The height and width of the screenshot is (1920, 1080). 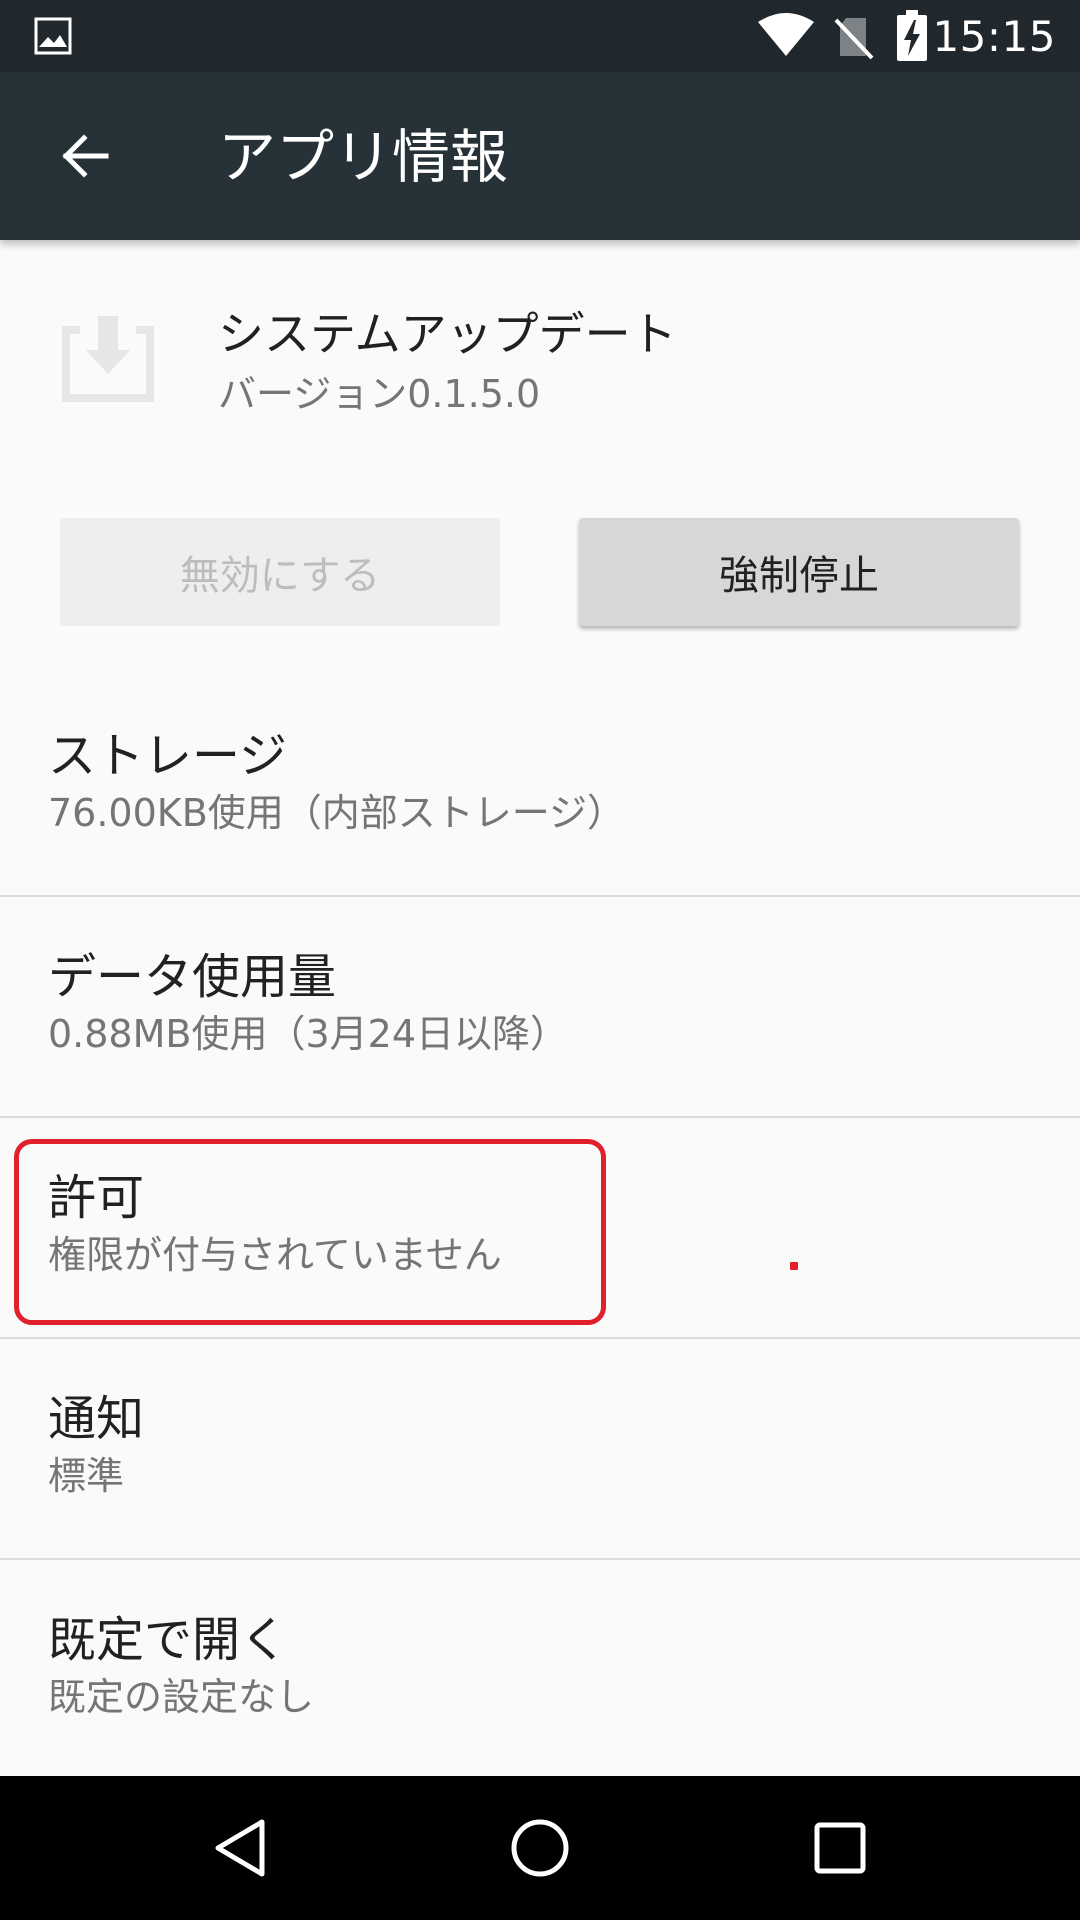 What do you see at coordinates (181, 1697) in the screenshot?
I see `open-by-default-subtitle: 既定の設定なし` at bounding box center [181, 1697].